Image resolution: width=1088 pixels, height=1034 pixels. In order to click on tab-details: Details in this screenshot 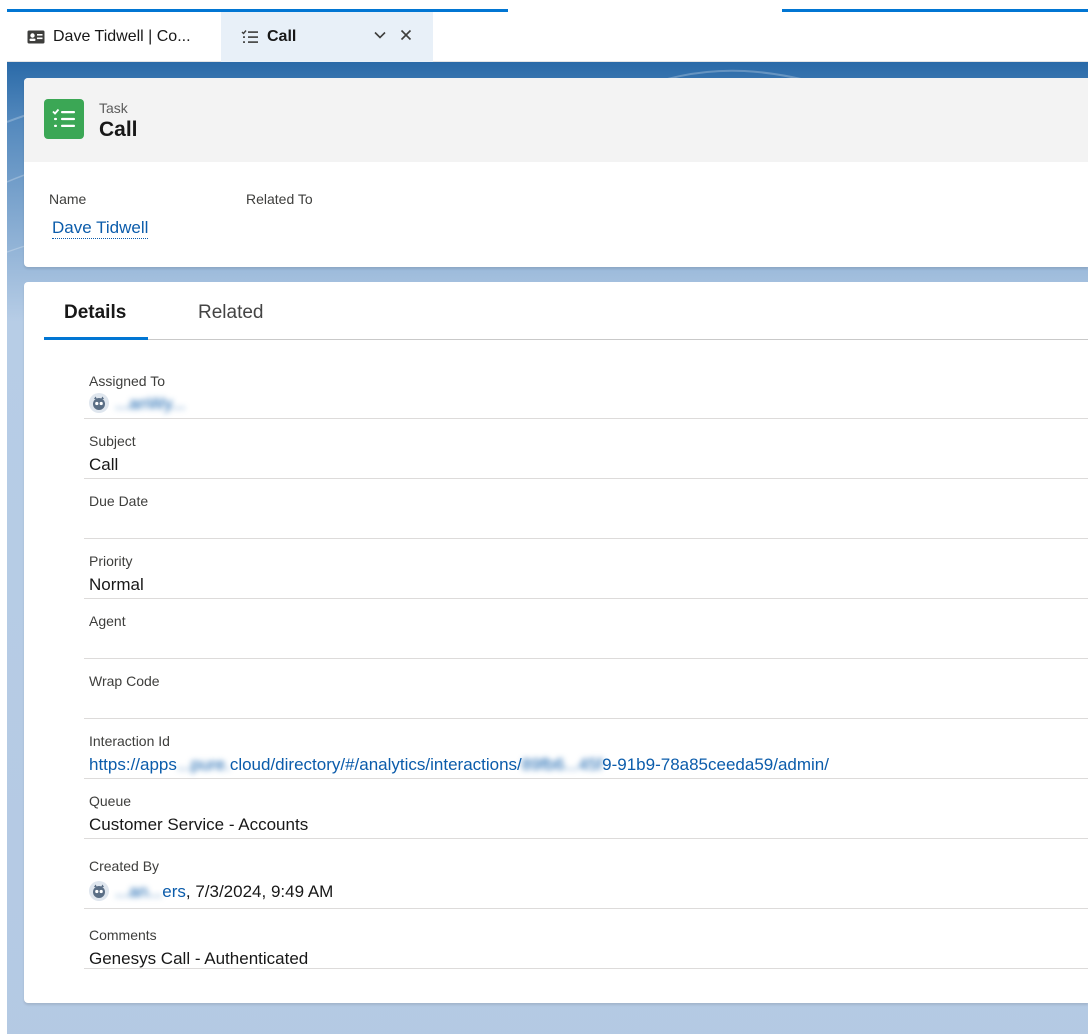, I will do `click(95, 313)`.